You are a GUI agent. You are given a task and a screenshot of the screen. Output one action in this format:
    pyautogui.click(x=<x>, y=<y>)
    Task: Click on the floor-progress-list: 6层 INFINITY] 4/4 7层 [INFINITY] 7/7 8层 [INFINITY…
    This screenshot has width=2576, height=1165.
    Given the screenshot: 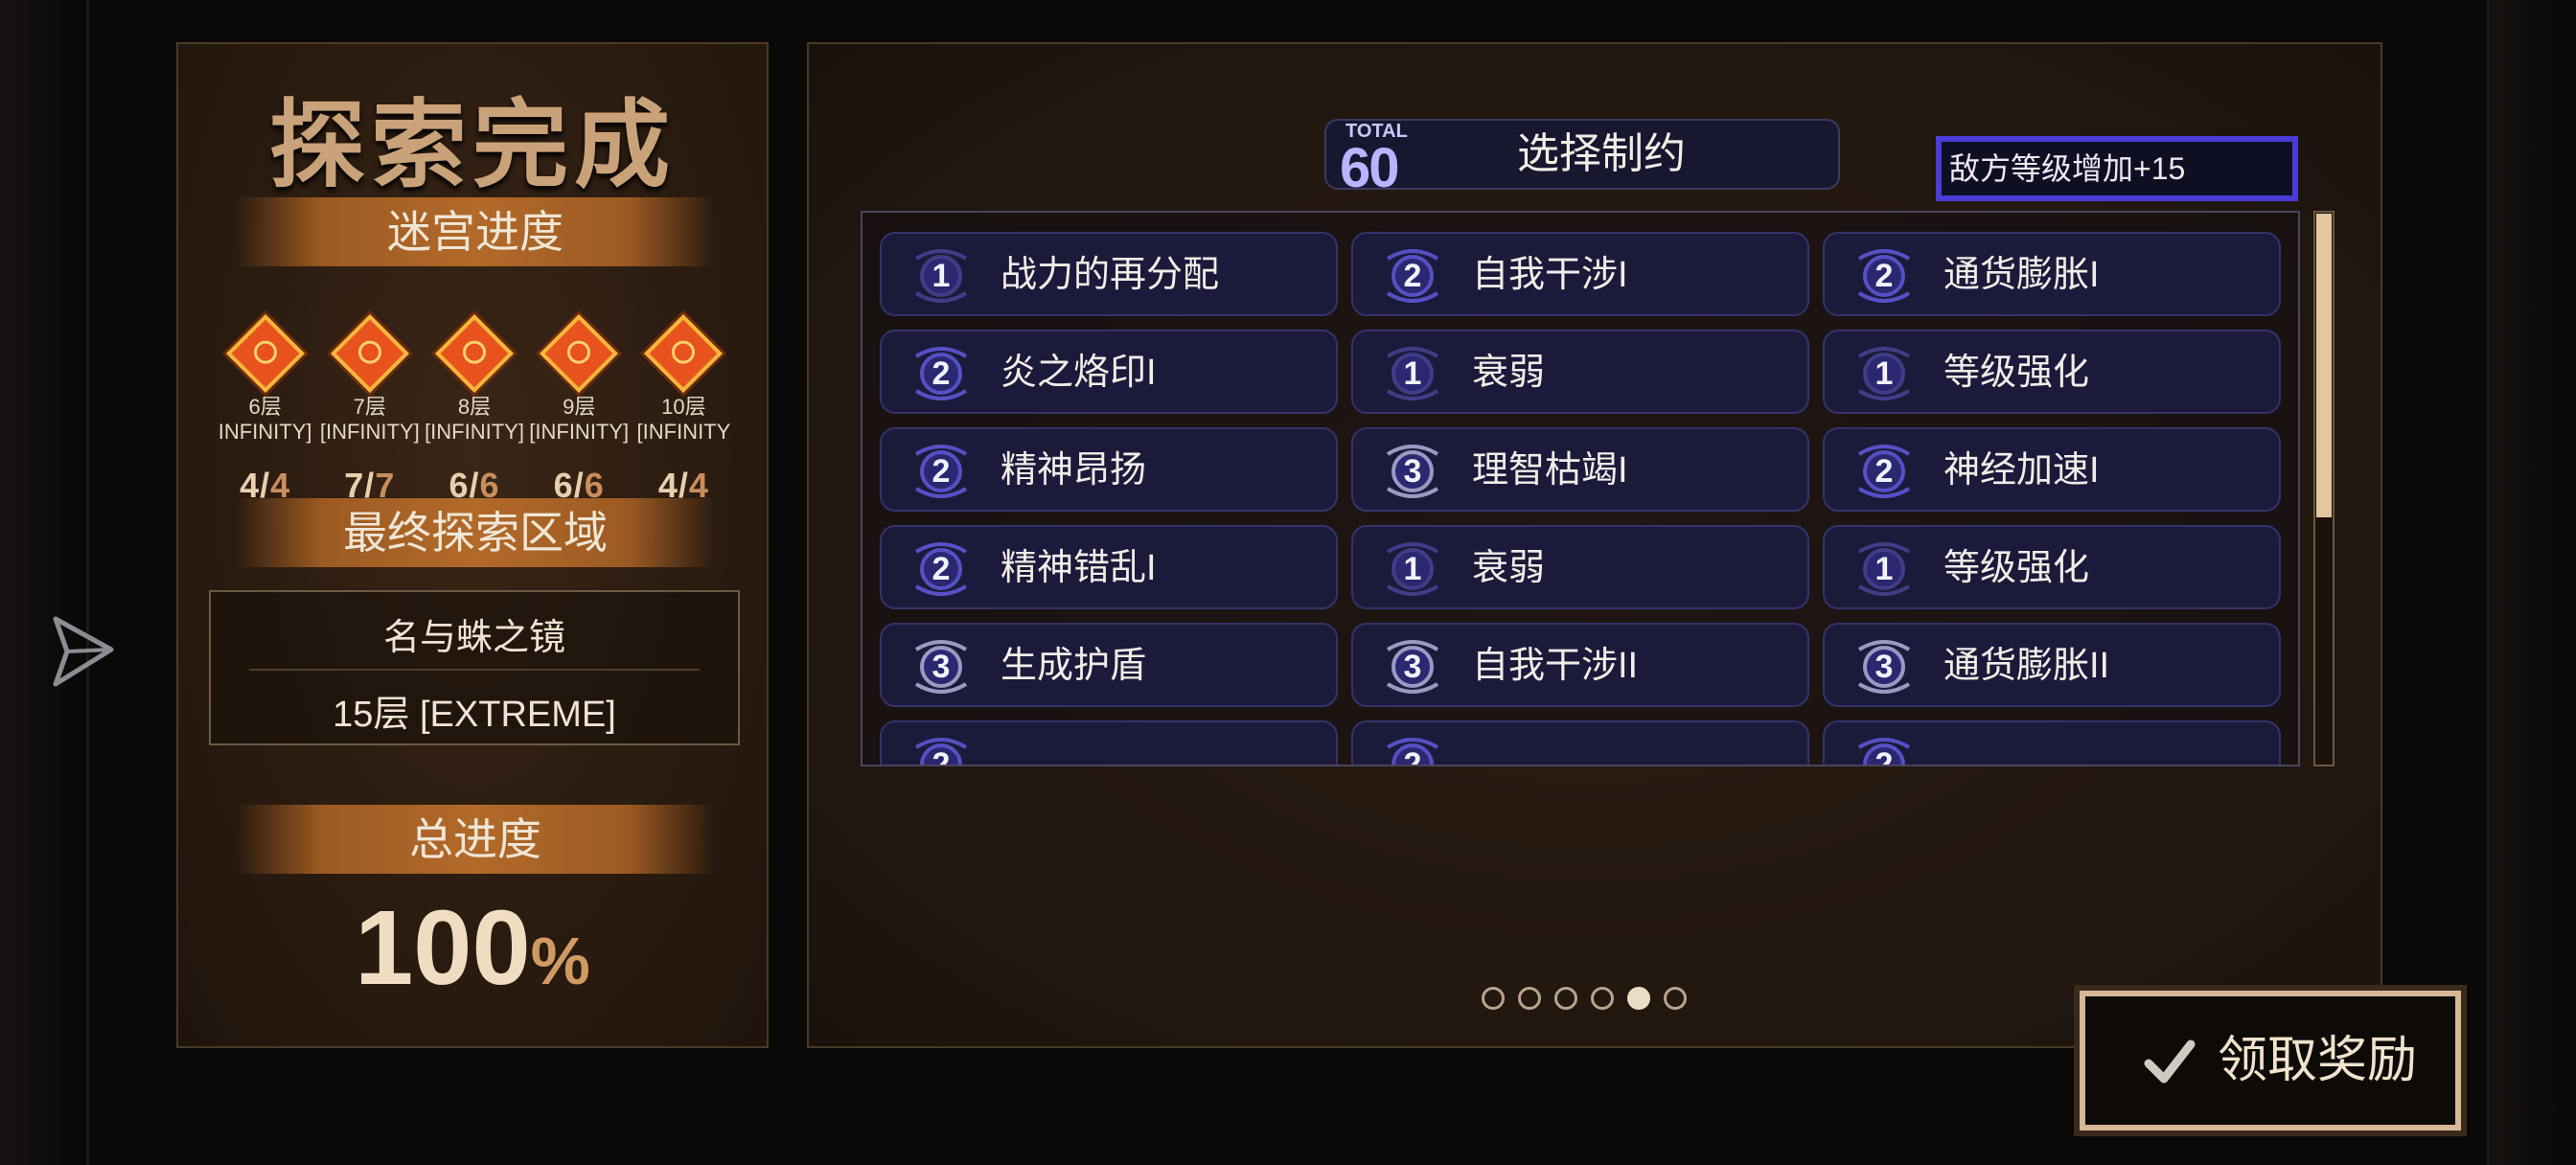 What is the action you would take?
    pyautogui.click(x=474, y=410)
    